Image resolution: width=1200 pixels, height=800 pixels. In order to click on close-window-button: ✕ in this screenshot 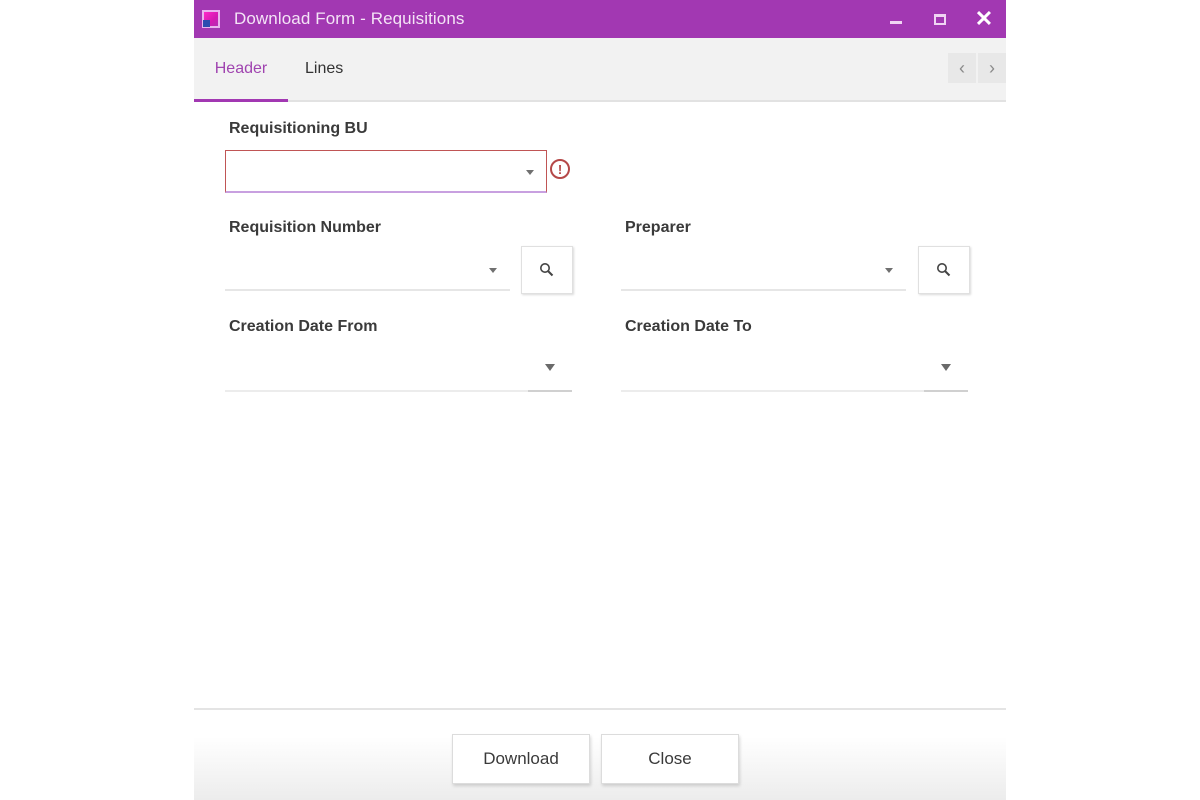, I will do `click(984, 19)`.